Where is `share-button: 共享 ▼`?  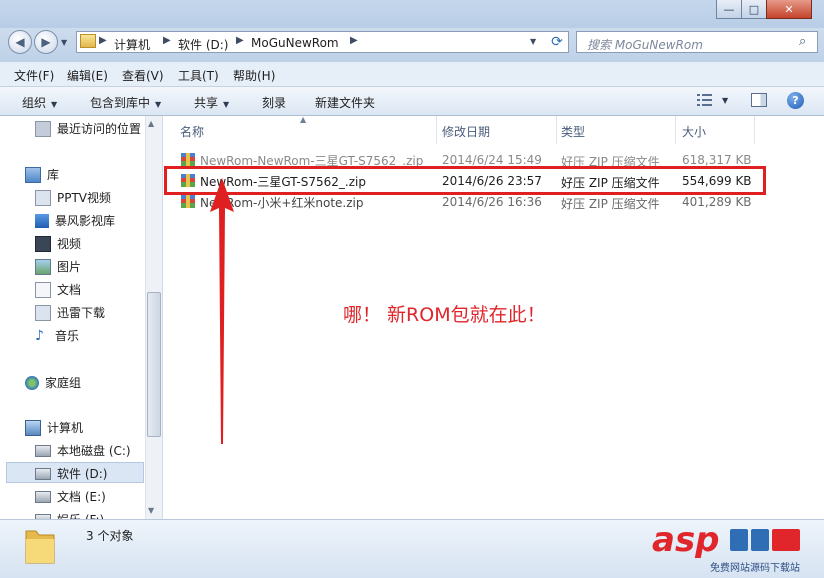
share-button: 共享 ▼ is located at coordinates (211, 102).